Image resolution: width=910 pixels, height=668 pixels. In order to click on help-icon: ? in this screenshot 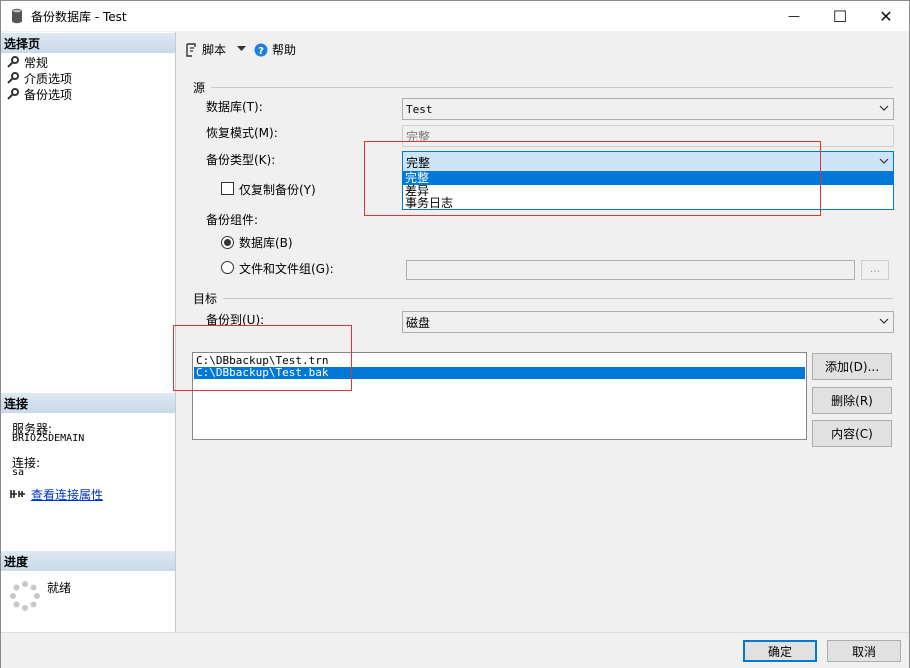, I will do `click(261, 50)`.